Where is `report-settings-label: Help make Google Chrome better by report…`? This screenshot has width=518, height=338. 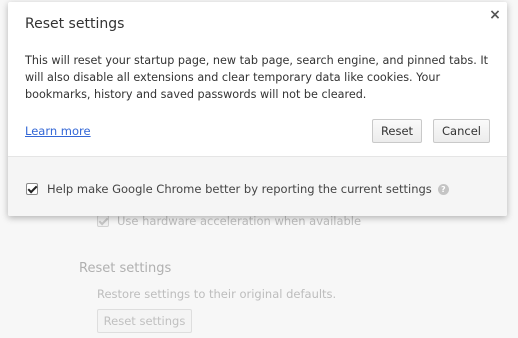 report-settings-label: Help make Google Chrome better by report… is located at coordinates (239, 189).